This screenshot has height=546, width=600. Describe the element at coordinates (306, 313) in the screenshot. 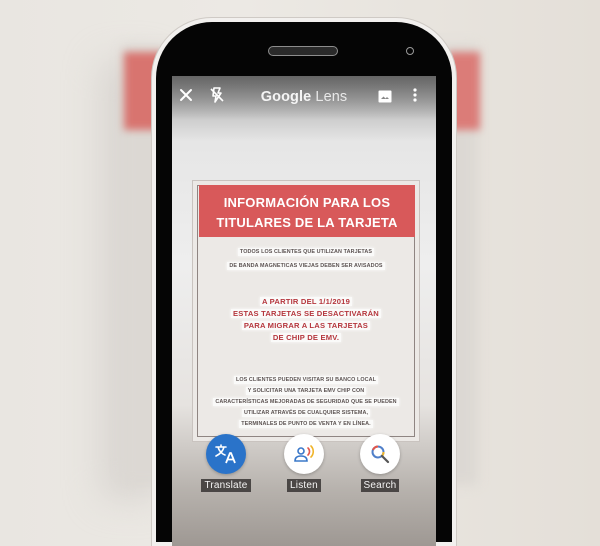

I see `notice-line: ESTAS TARJETAS SE DESACTIVARÁN` at that location.